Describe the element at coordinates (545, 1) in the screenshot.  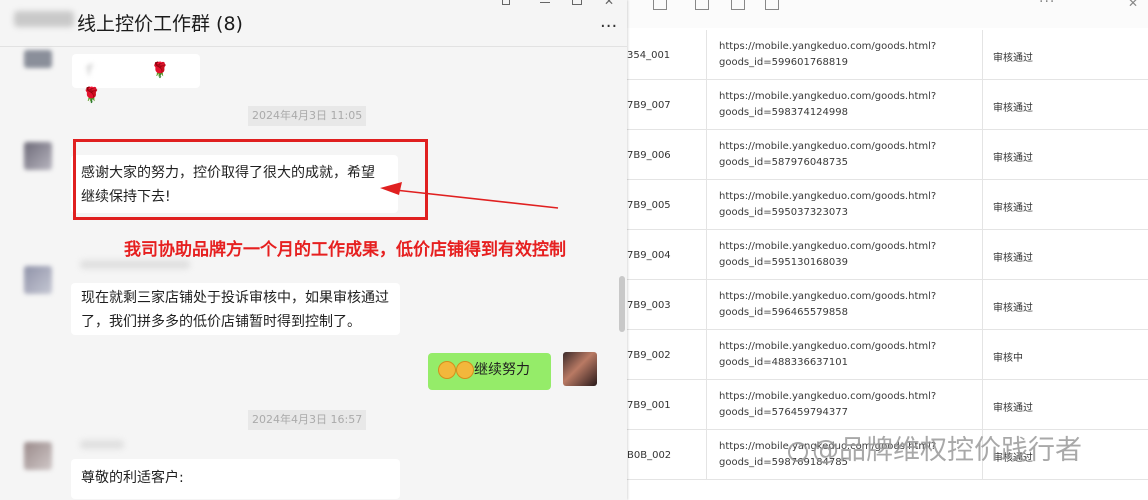
I see `minimize-icon` at that location.